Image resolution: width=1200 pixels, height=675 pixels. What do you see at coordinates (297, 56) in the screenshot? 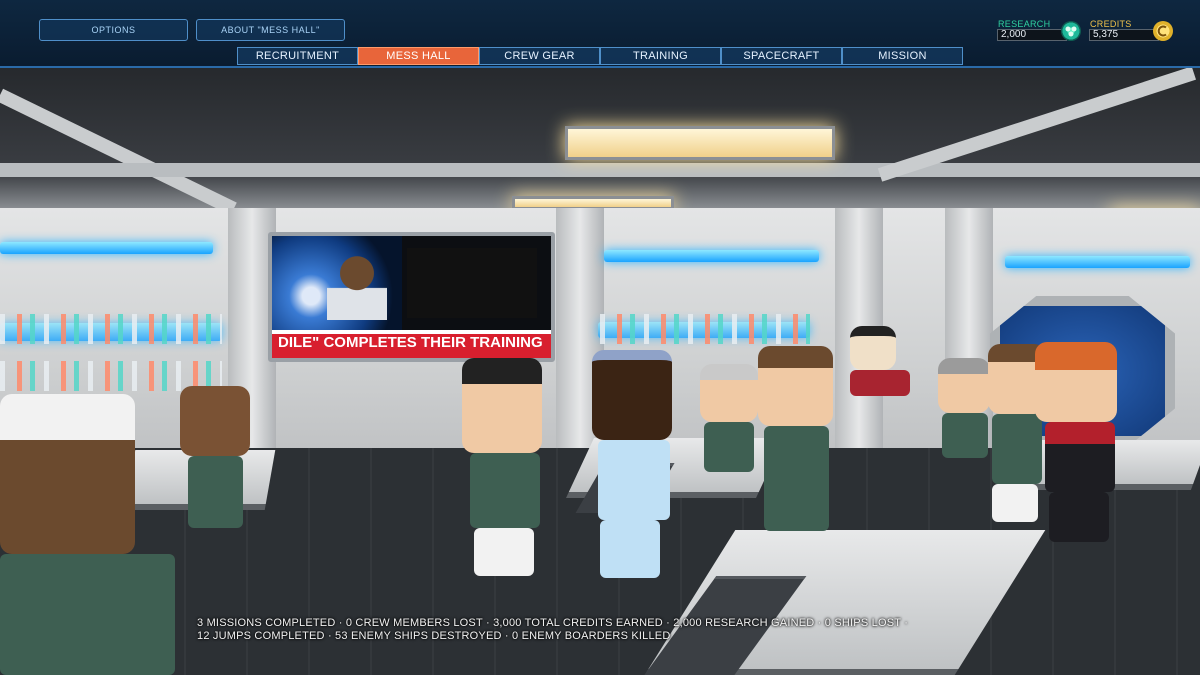
I see `tab-recruitment: RECRUITMENT` at bounding box center [297, 56].